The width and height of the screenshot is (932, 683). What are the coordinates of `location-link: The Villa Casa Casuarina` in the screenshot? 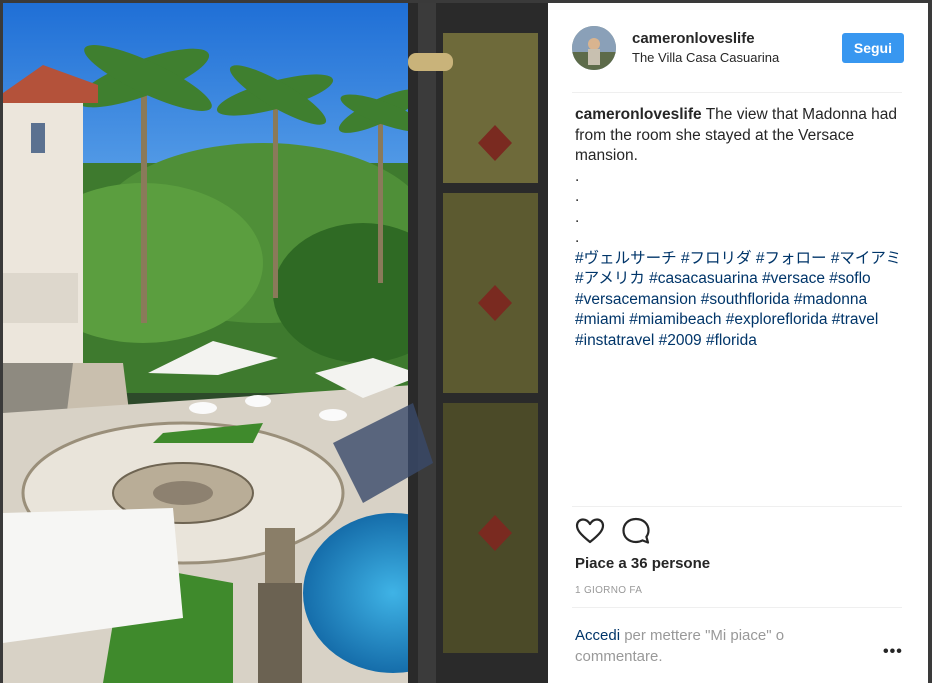 It's located at (737, 57).